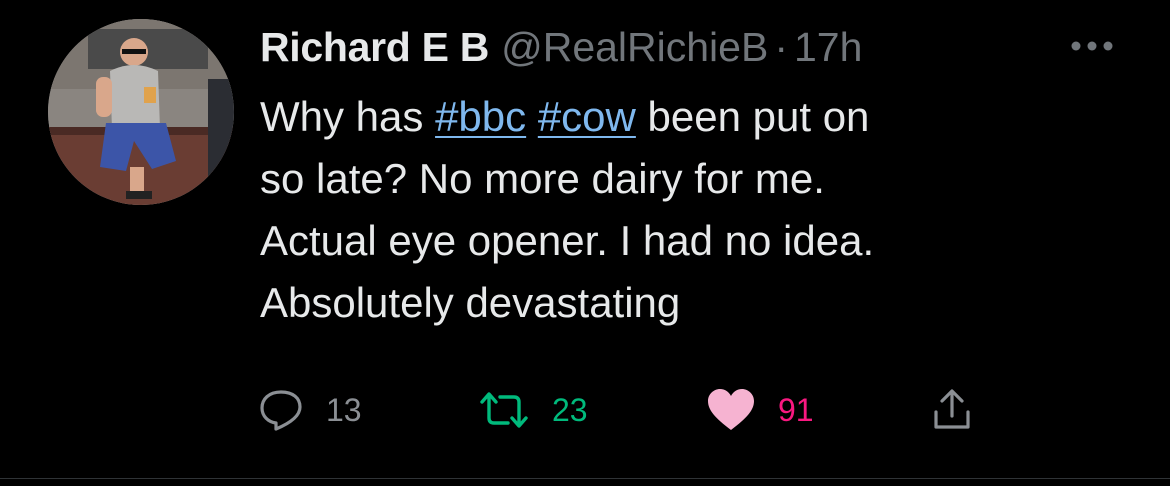 The height and width of the screenshot is (486, 1170). What do you see at coordinates (760, 410) in the screenshot?
I see `like-button: 91` at bounding box center [760, 410].